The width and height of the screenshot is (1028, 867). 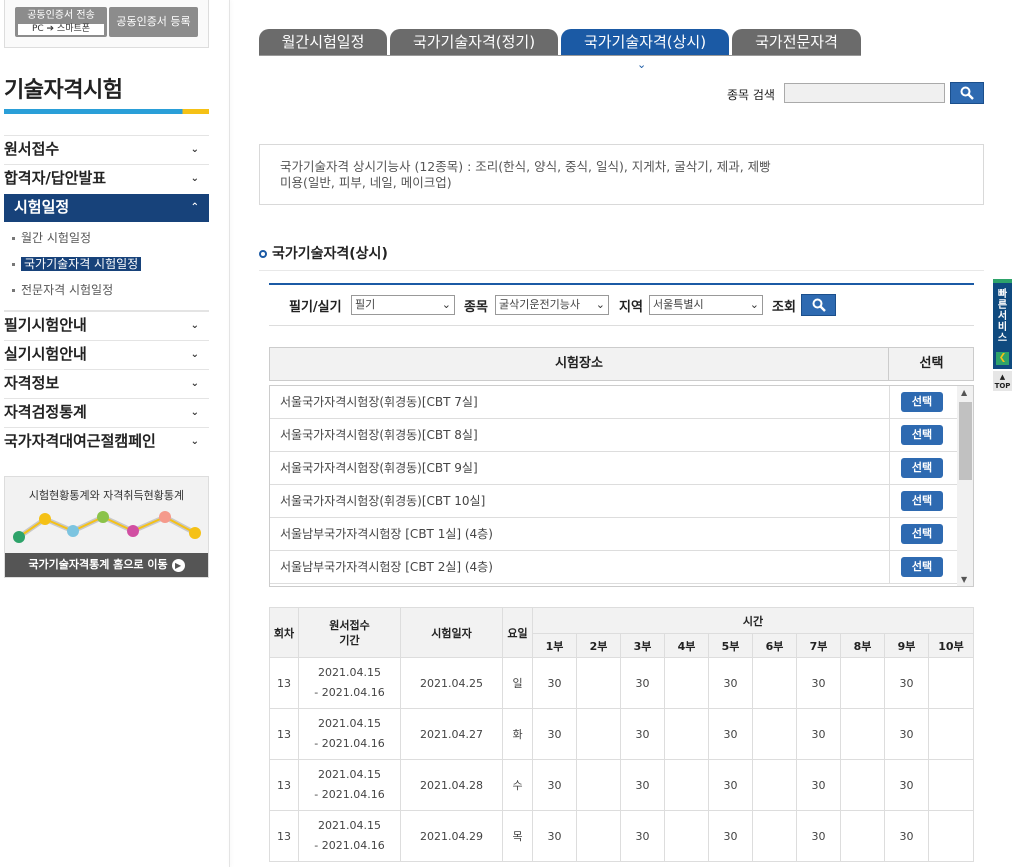 What do you see at coordinates (106, 325) in the screenshot?
I see `sidebar-item-written-exam: 필기시험안내 ⌄` at bounding box center [106, 325].